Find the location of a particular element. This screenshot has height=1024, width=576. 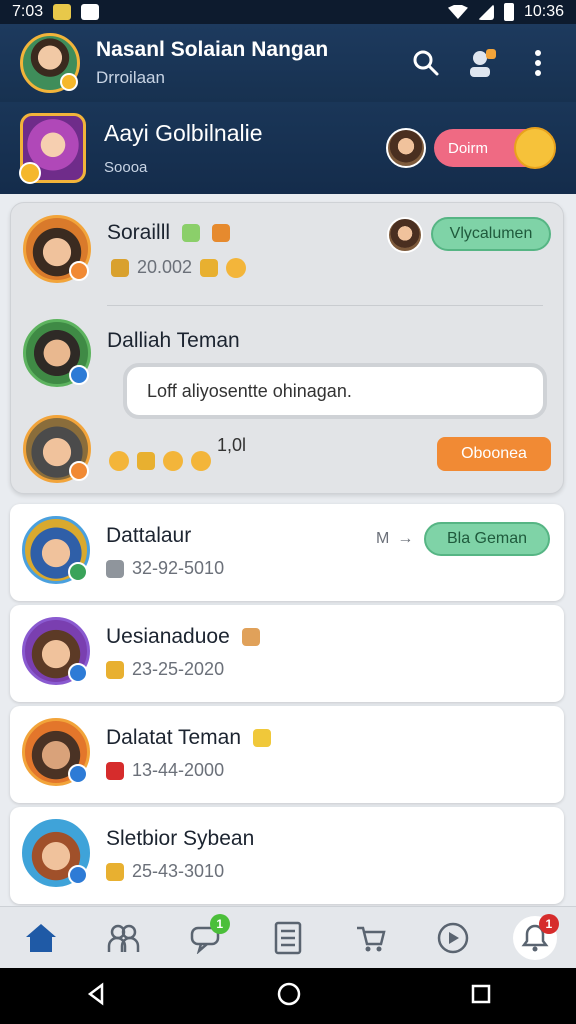

item-meta-text: 25-43-3010 is located at coordinates (178, 871).